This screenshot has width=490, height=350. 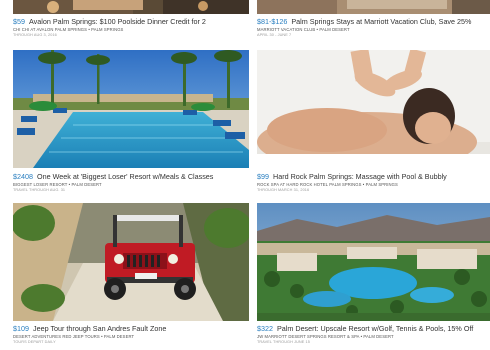 What do you see at coordinates (21, 328) in the screenshot?
I see `deal-price: $109` at bounding box center [21, 328].